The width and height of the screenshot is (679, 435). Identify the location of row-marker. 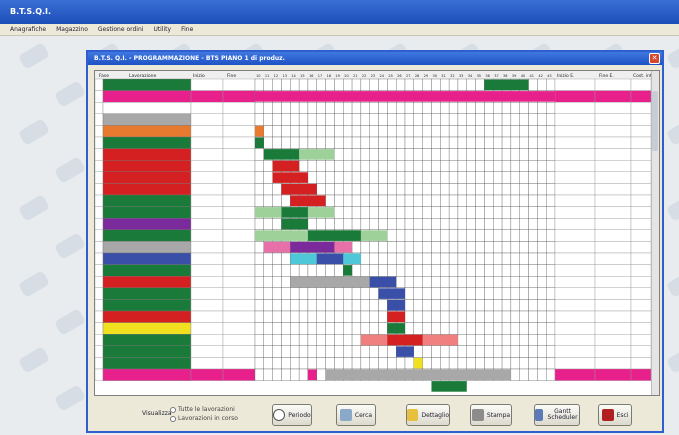
(99, 281).